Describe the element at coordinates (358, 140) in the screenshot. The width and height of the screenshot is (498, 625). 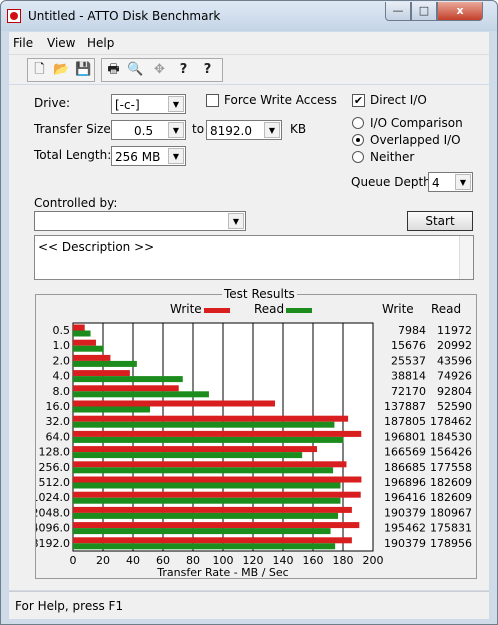
I see `overlapped-io-radio` at that location.